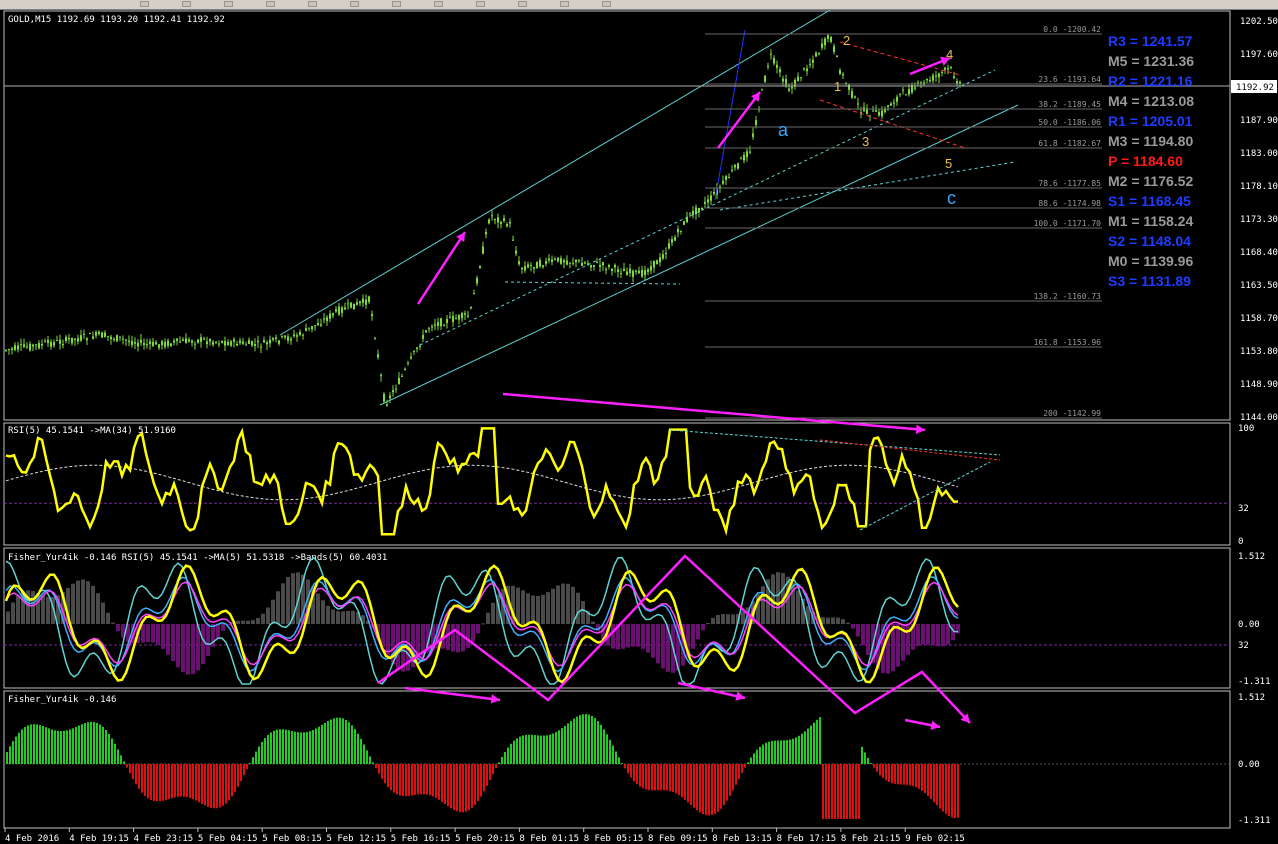 Image resolution: width=1278 pixels, height=844 pixels. I want to click on time-axis-label: 8 Feb 09:15, so click(678, 839).